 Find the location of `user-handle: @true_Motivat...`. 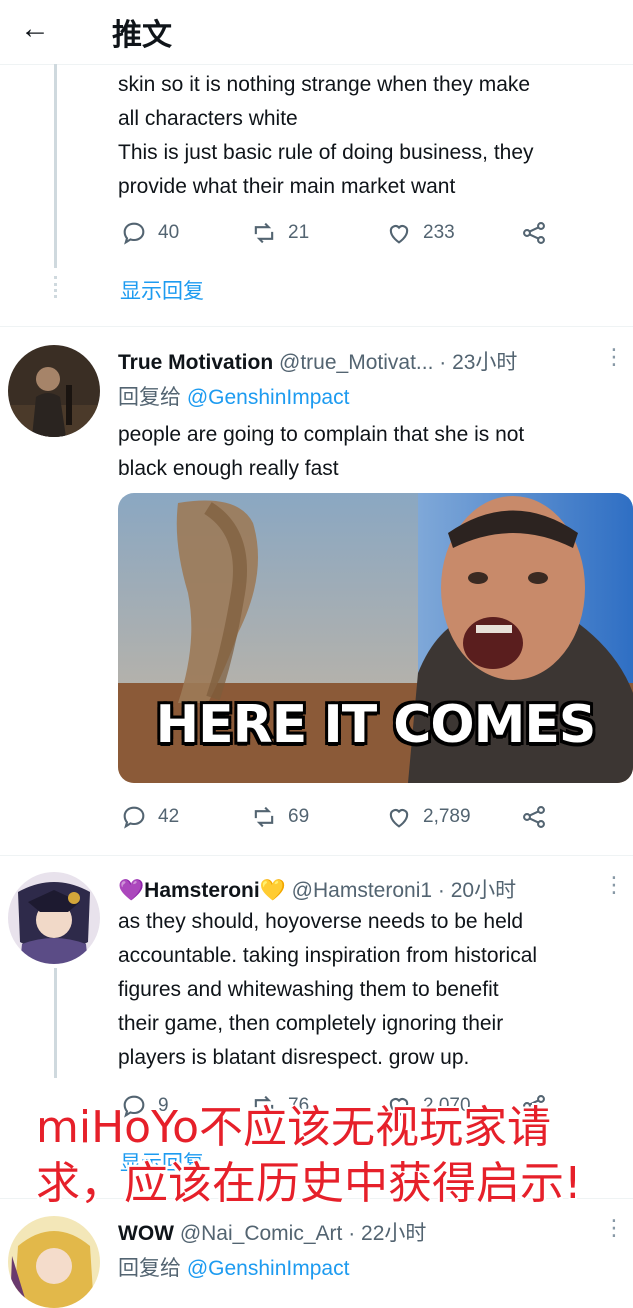

user-handle: @true_Motivat... is located at coordinates (356, 362).